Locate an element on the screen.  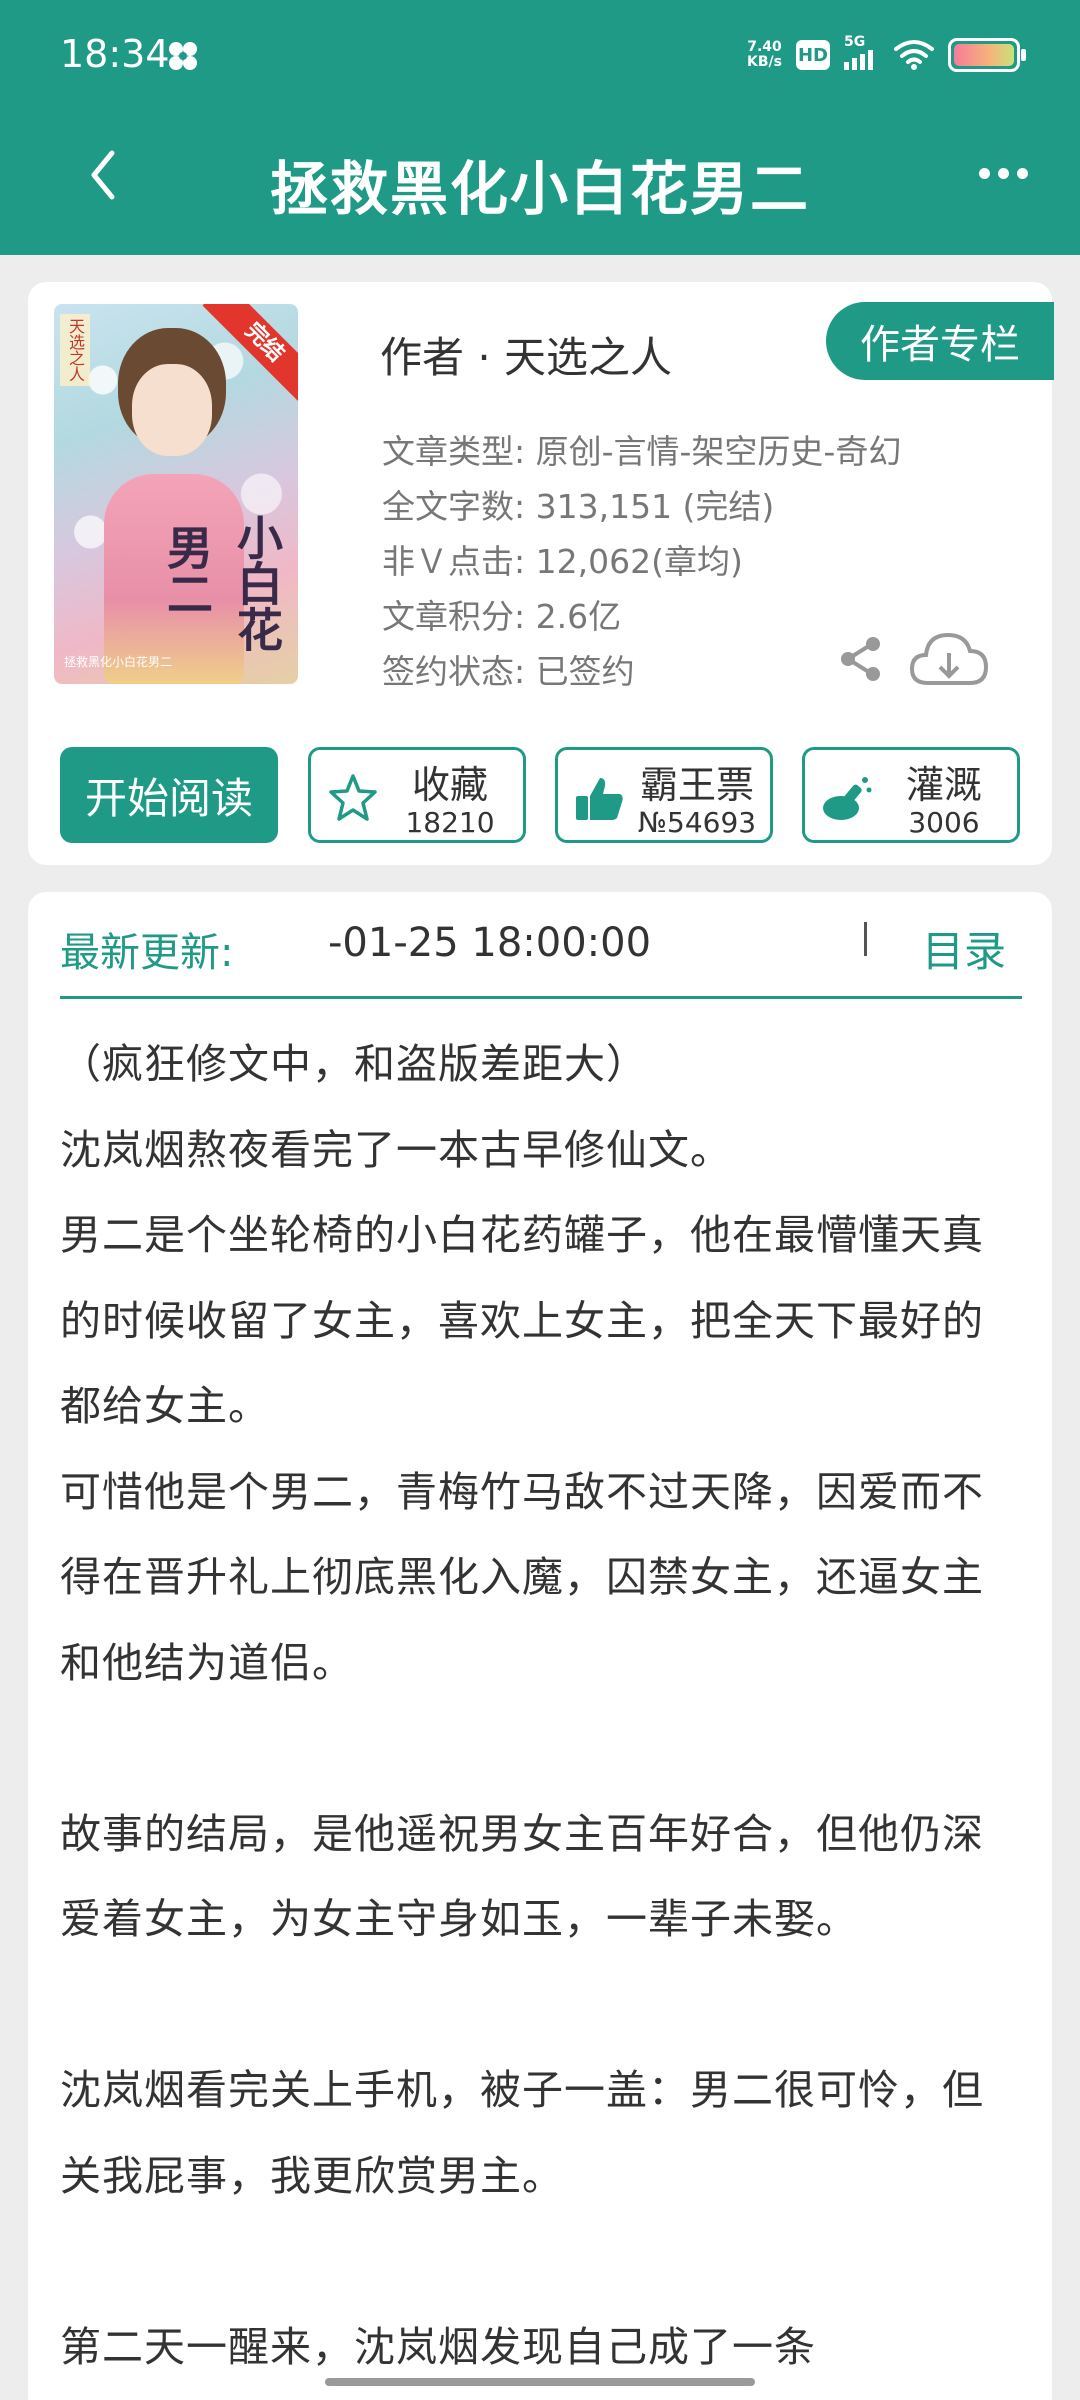
ticket-count: №54693 is located at coordinates (697, 822).